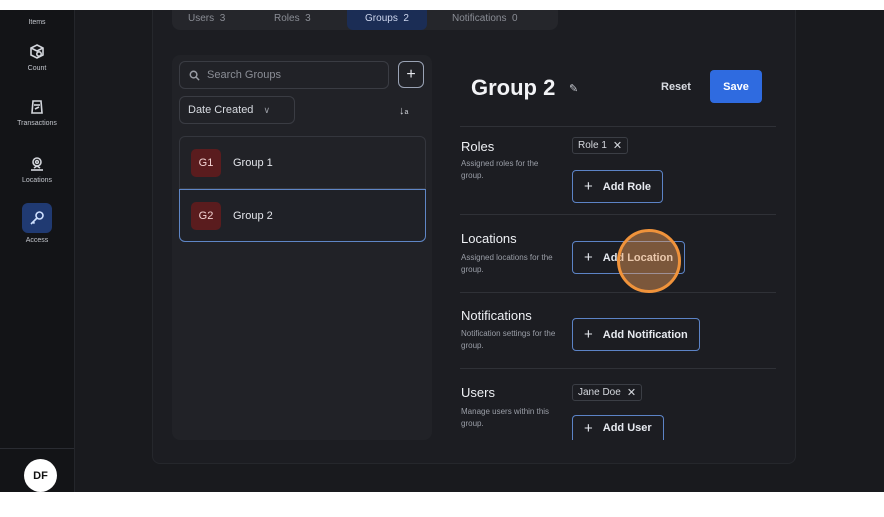 The image size is (884, 517). Describe the element at coordinates (629, 257) in the screenshot. I see `add-location-button: + Add Location` at that location.